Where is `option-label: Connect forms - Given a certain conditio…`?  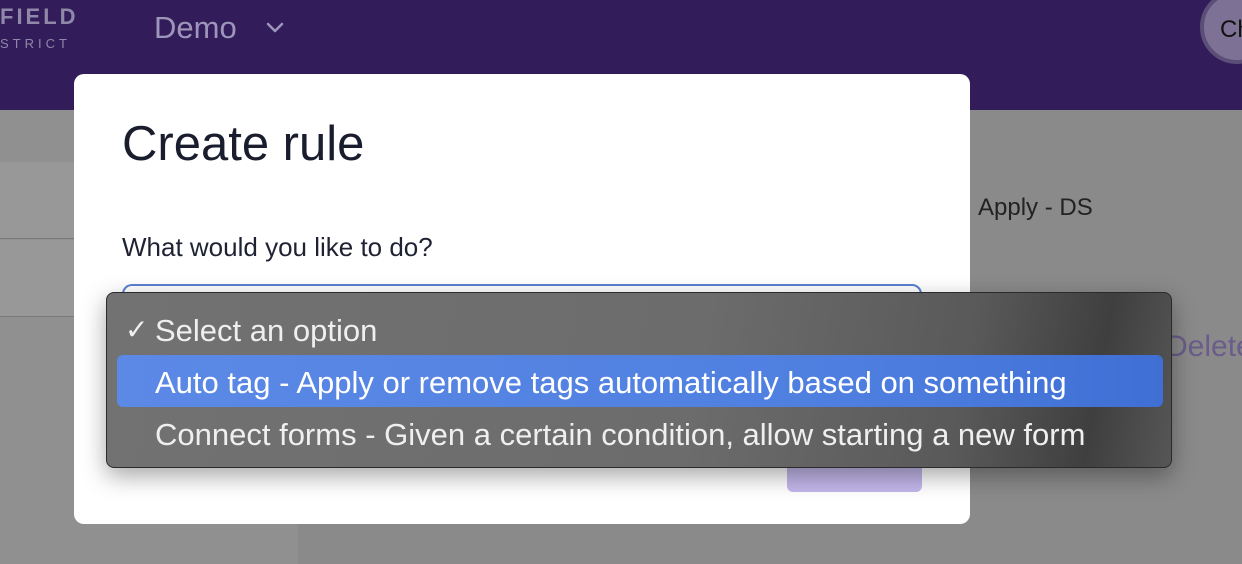
option-label: Connect forms - Given a certain conditio… is located at coordinates (620, 434).